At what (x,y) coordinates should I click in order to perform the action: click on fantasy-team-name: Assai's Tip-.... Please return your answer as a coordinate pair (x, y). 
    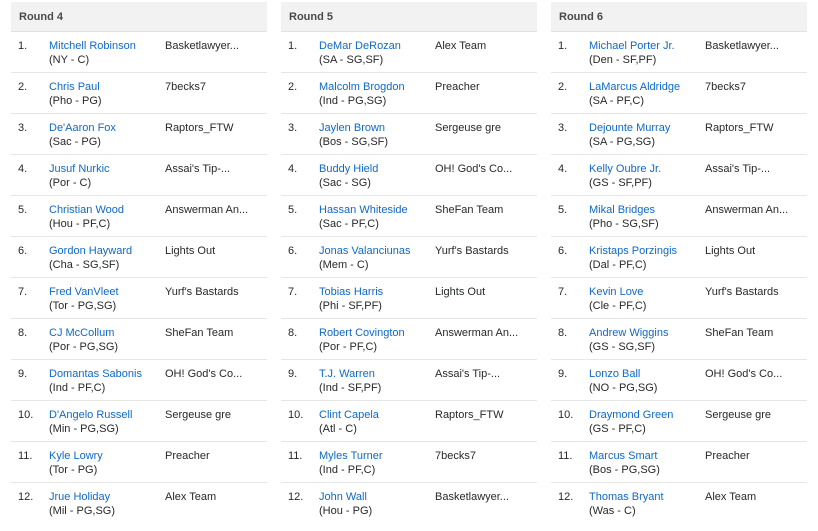
    Looking at the image, I should click on (468, 374).